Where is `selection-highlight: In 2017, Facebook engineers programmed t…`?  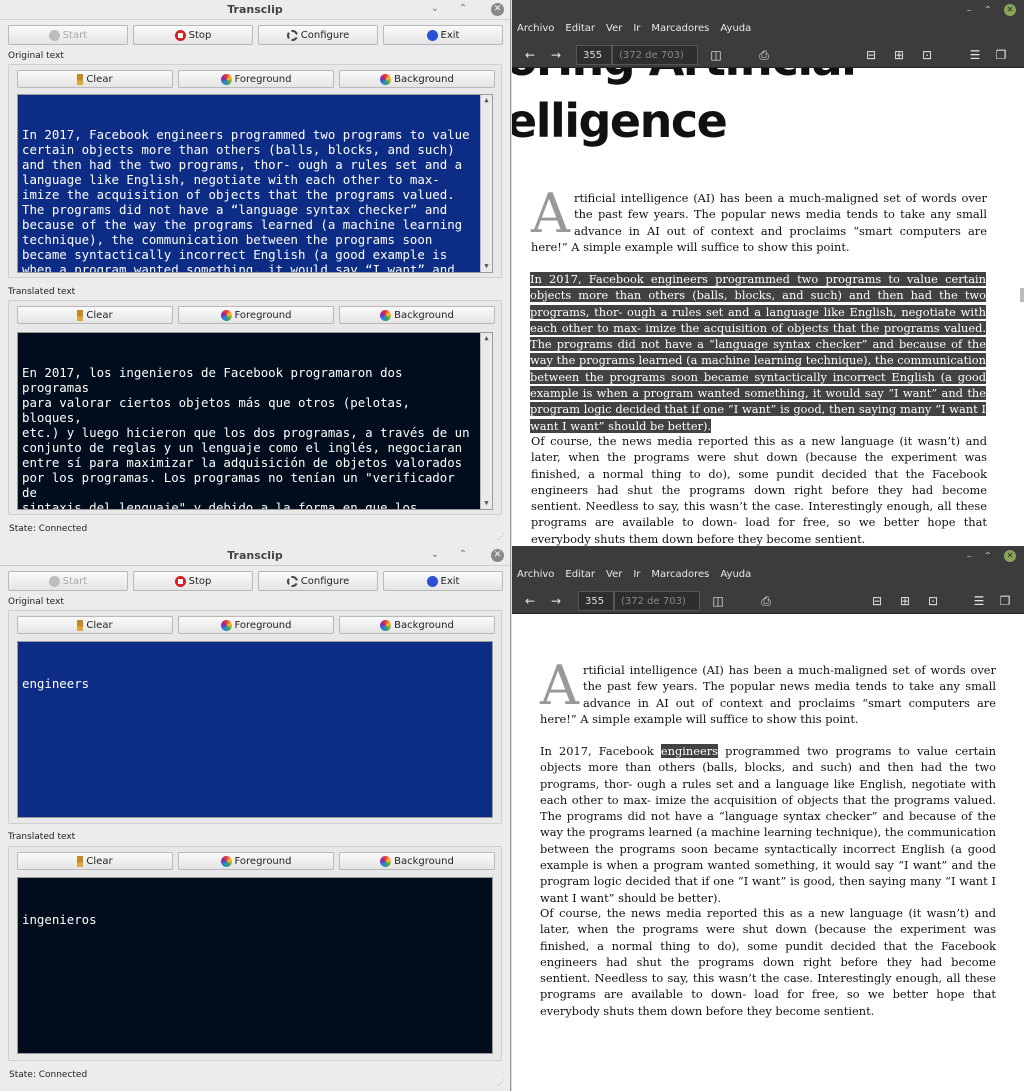
selection-highlight: In 2017, Facebook engineers programmed t… is located at coordinates (758, 352).